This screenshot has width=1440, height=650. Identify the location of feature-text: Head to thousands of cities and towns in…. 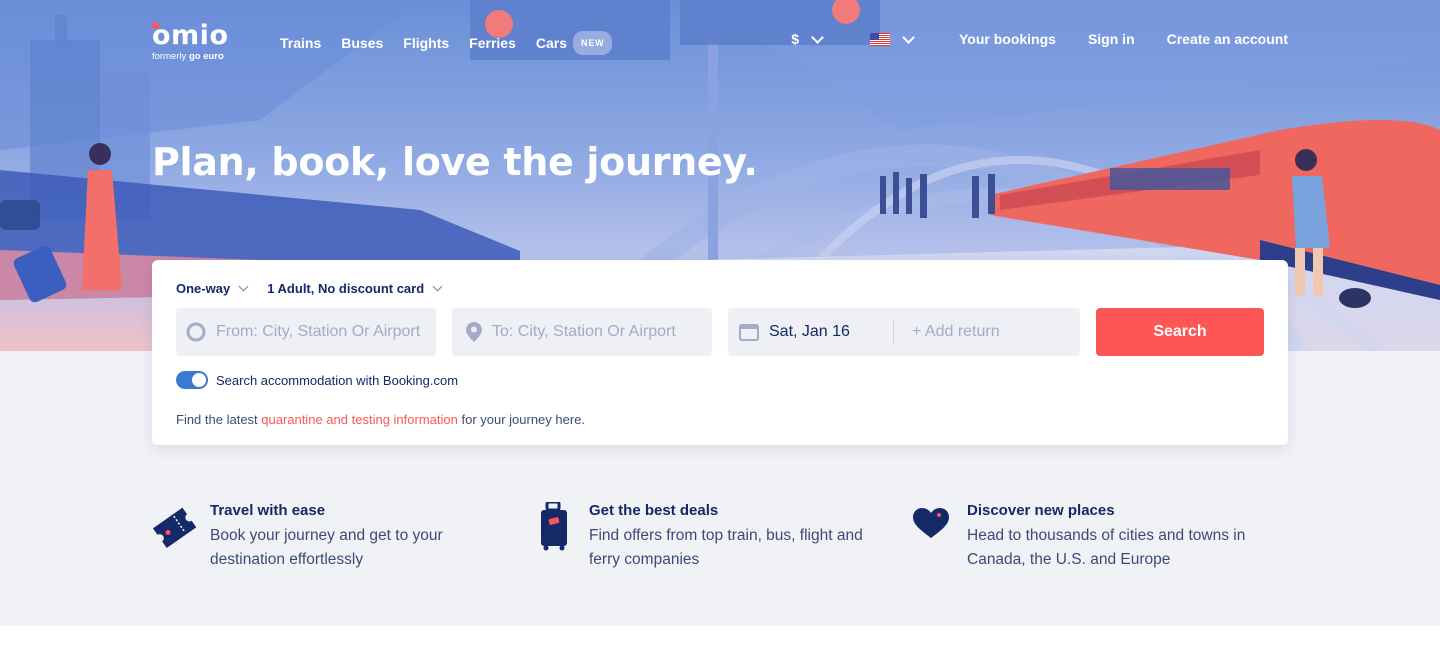
(1106, 547).